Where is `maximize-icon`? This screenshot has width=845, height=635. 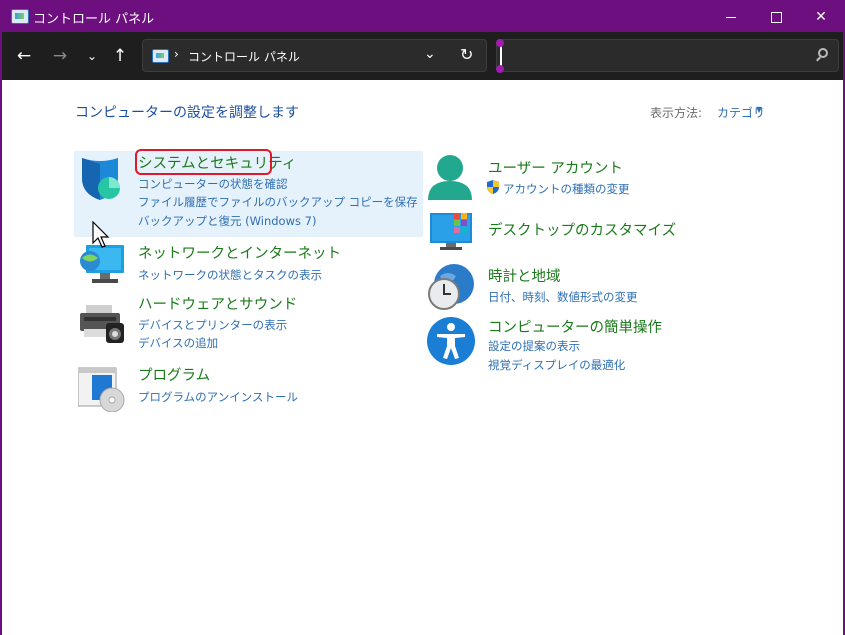 maximize-icon is located at coordinates (776, 17).